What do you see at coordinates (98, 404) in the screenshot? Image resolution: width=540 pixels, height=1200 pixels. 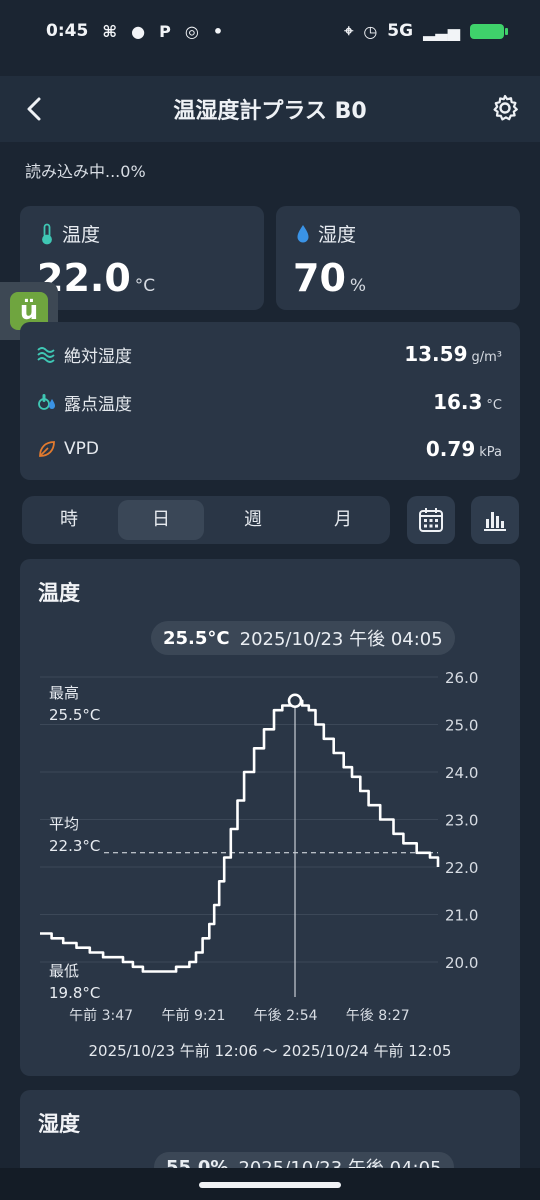 I see `detail-label: 露点温度` at bounding box center [98, 404].